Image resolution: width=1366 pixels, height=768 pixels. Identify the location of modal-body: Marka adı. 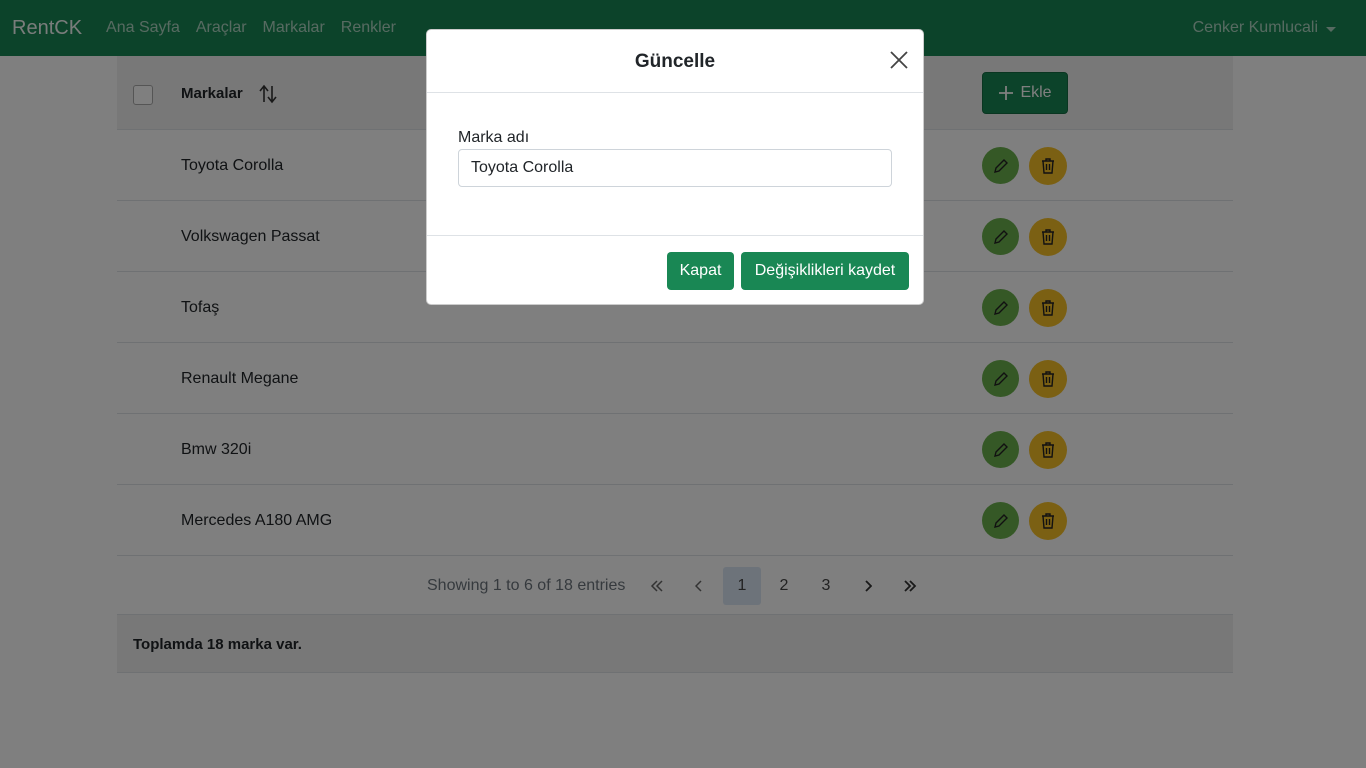
(675, 164).